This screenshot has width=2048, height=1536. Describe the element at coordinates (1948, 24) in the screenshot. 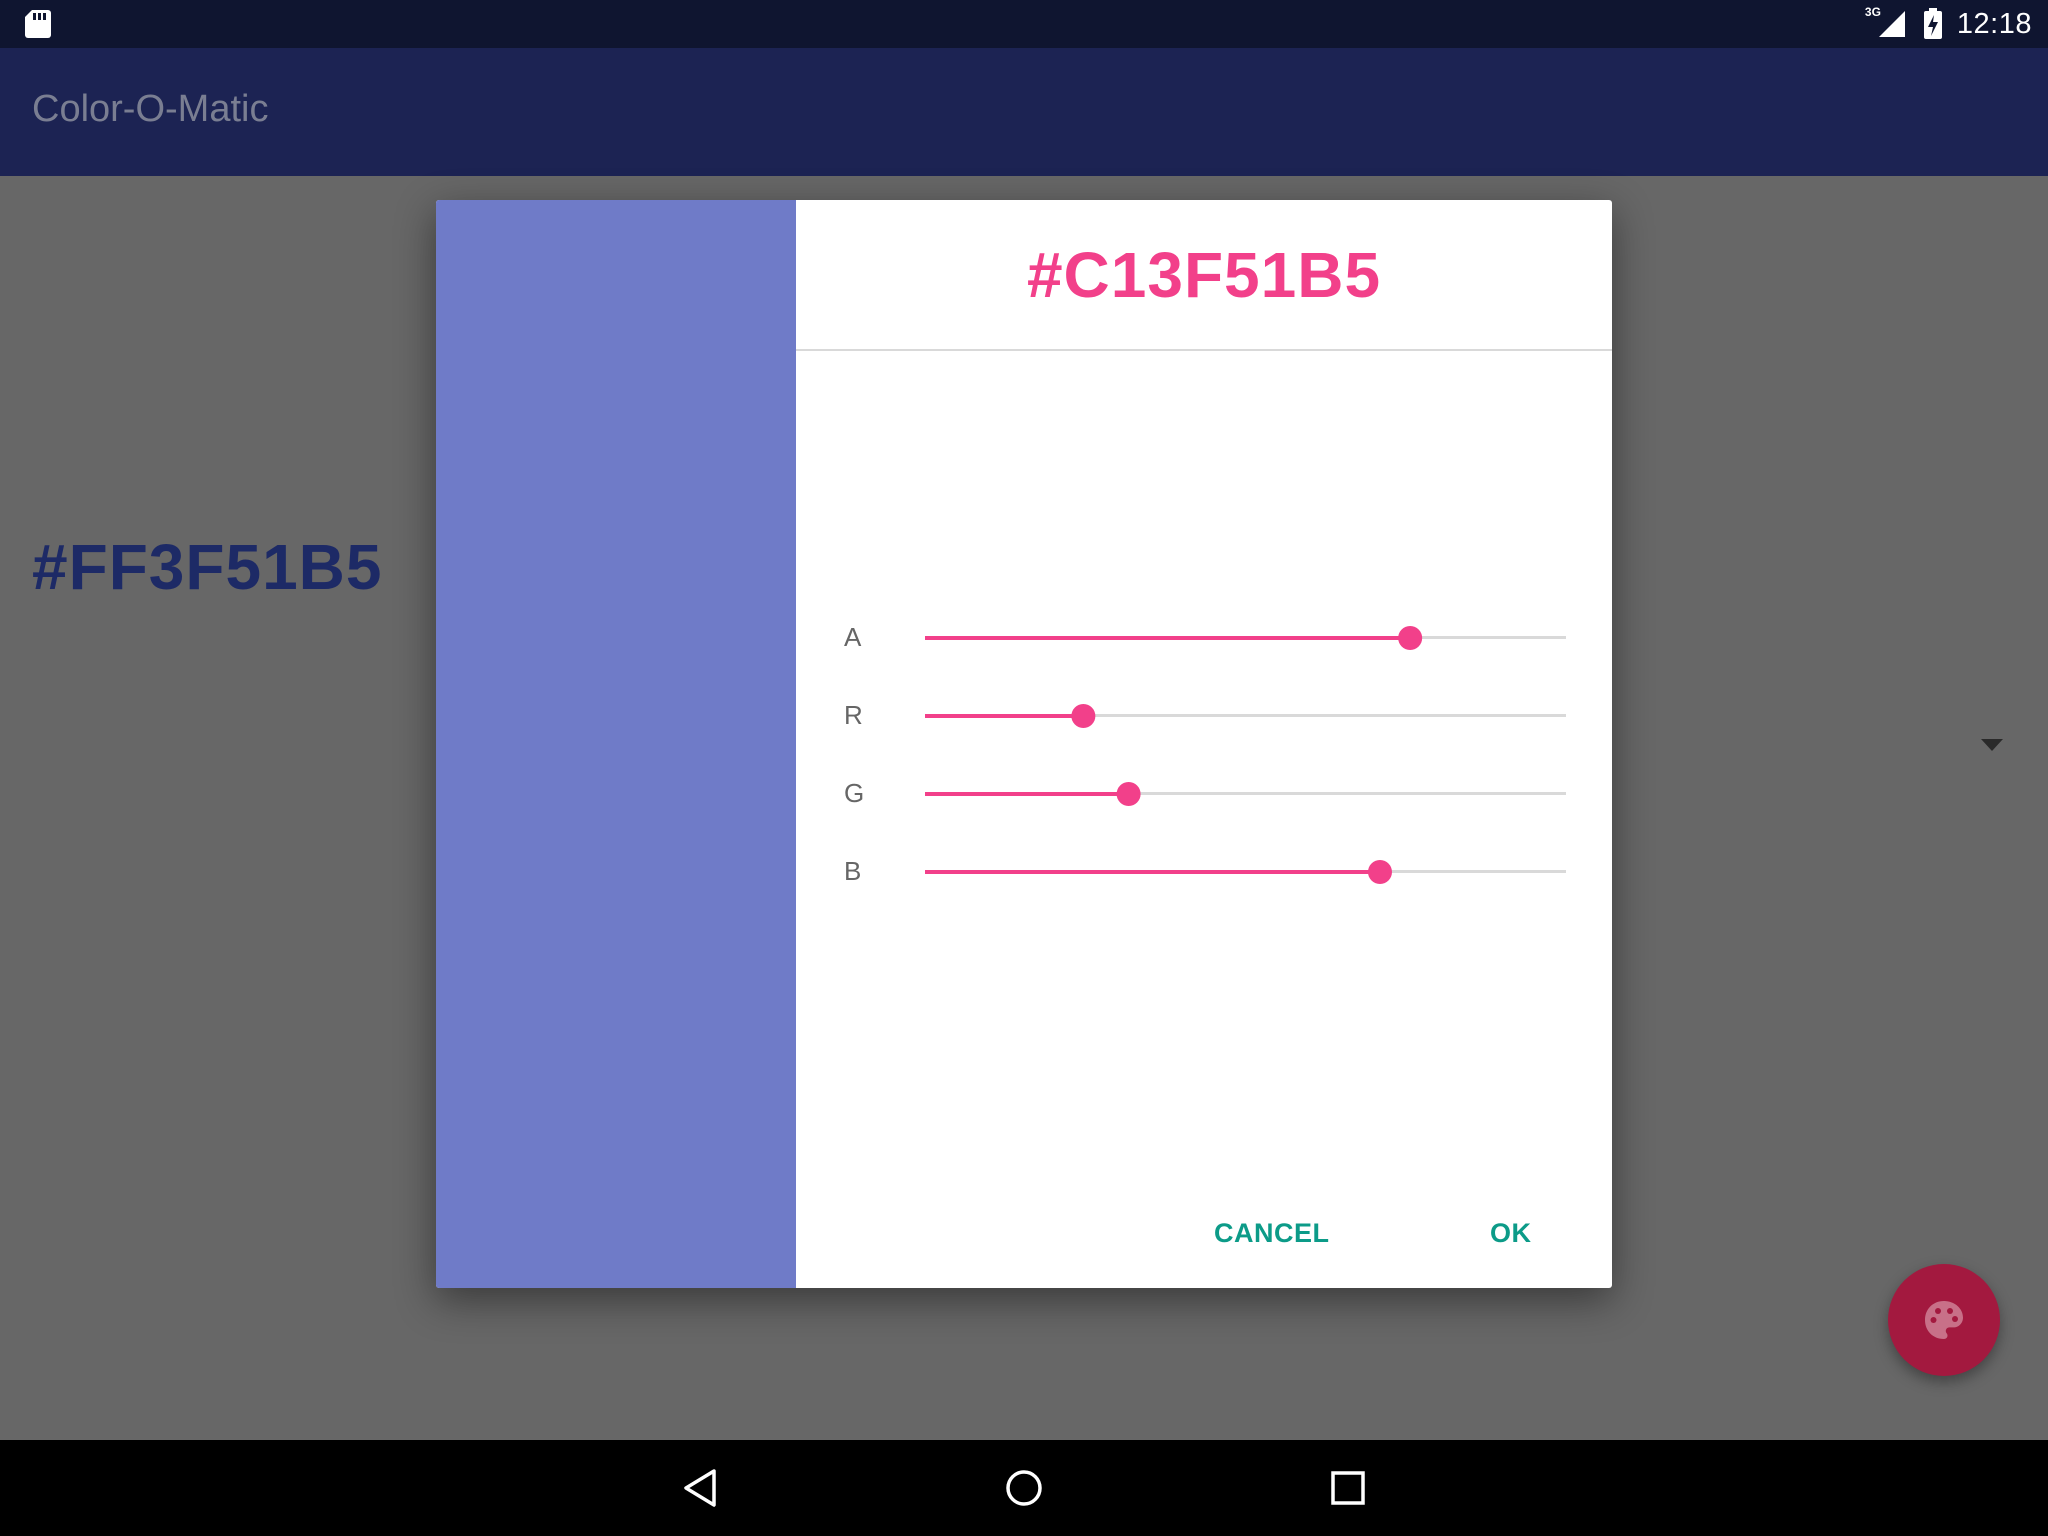

I see `status-icons: 3G 12:18` at that location.